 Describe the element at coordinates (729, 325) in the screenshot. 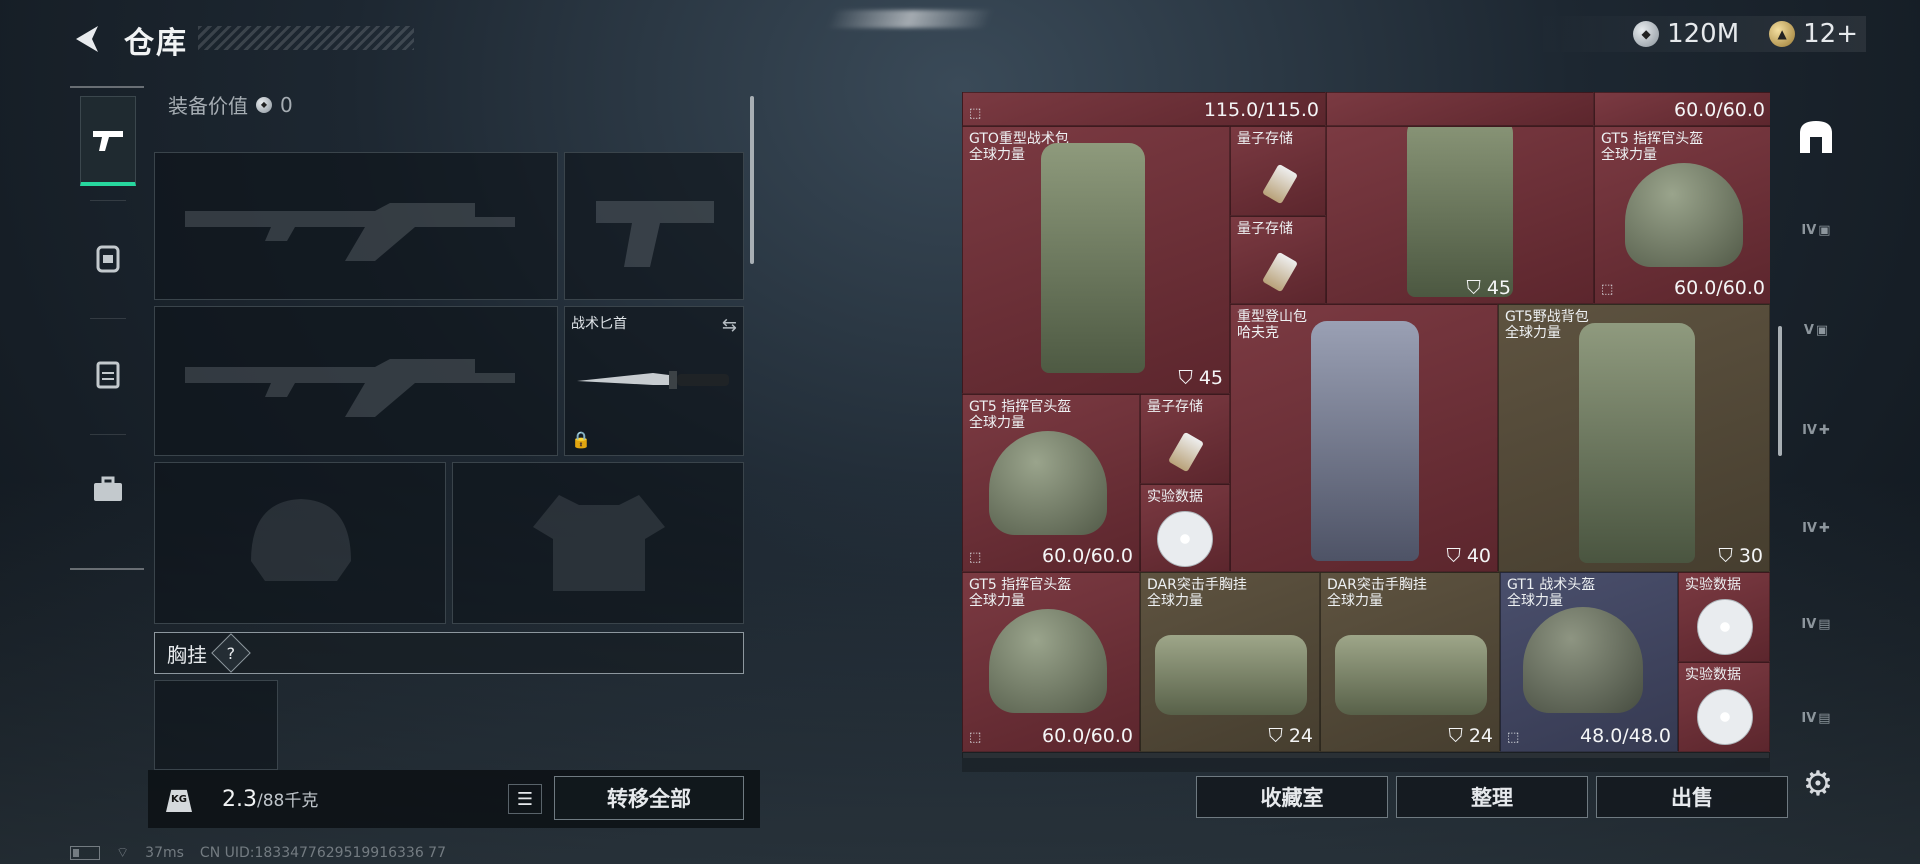

I see `swap-icon: ⇆` at that location.